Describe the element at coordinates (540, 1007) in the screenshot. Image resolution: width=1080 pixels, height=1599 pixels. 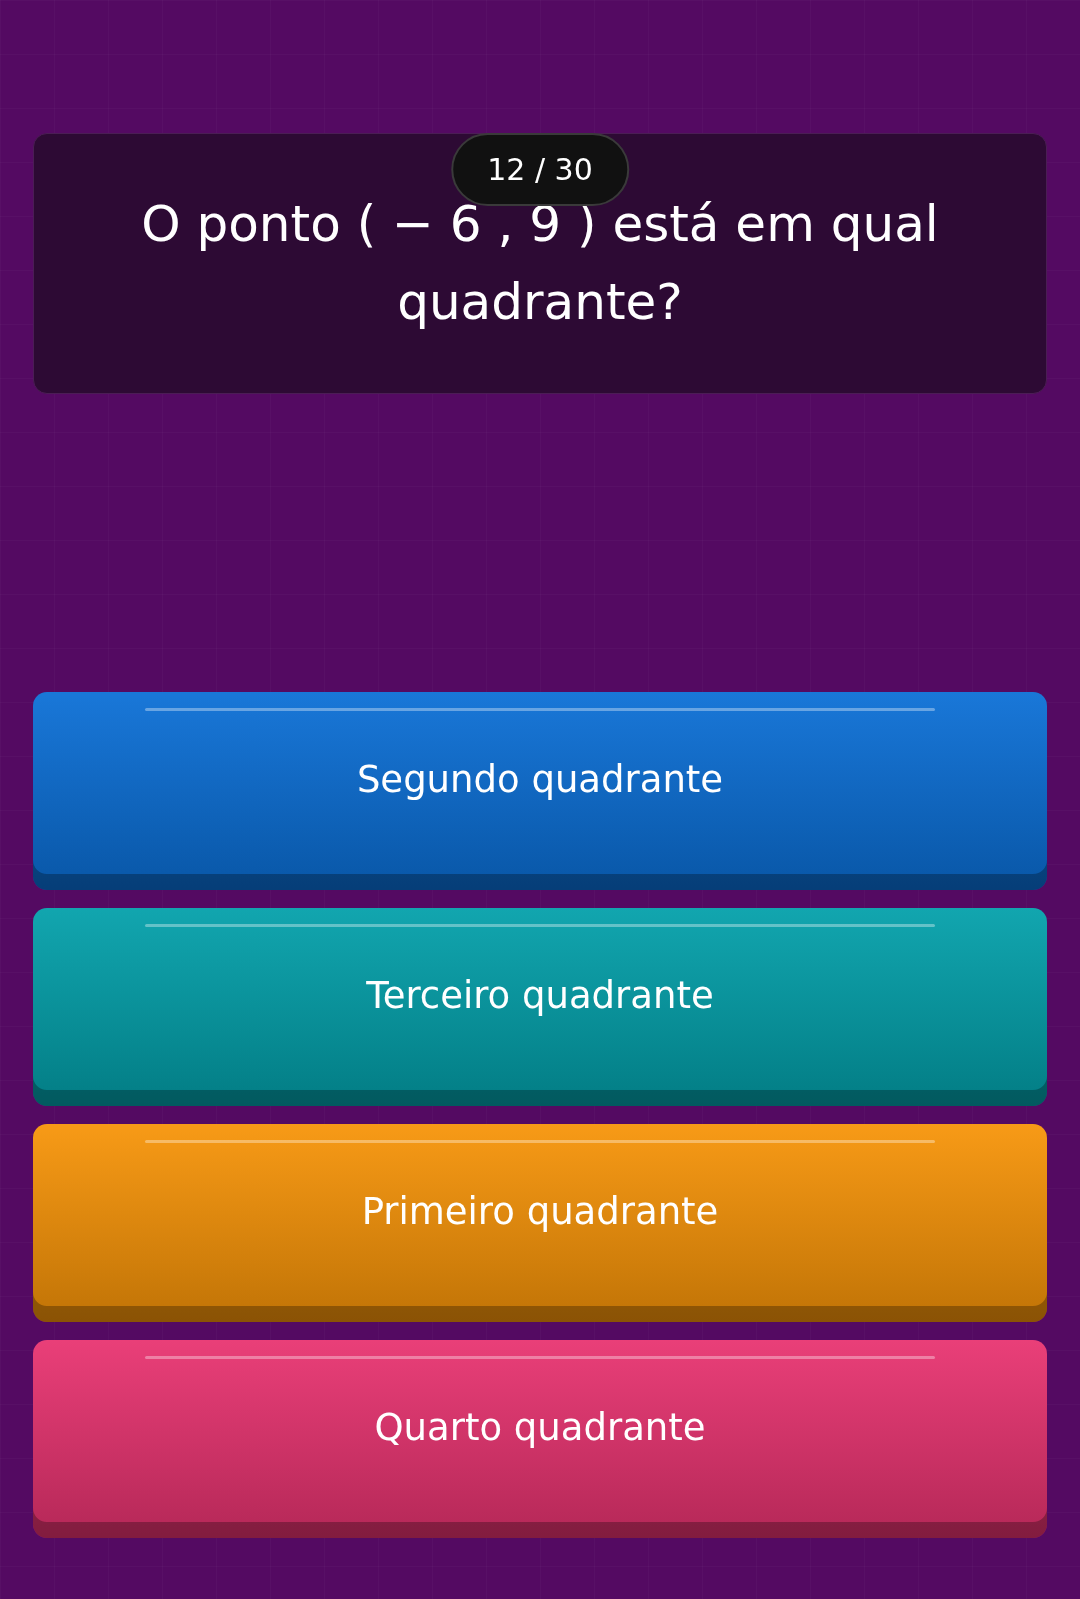
I see `answer-button: Terceiro quadrante` at that location.